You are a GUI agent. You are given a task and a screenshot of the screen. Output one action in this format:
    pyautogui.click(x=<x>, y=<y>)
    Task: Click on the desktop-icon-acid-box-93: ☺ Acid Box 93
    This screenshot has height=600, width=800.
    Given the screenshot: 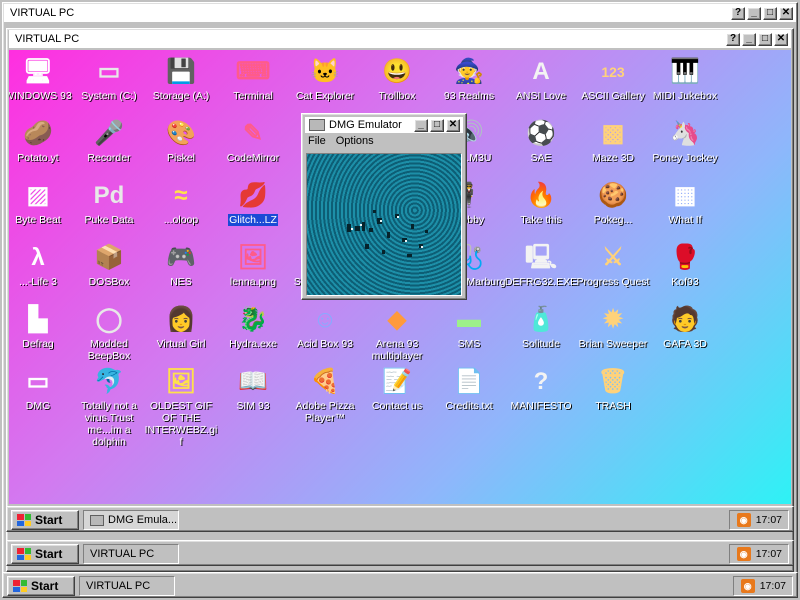 What is the action you would take?
    pyautogui.click(x=325, y=327)
    